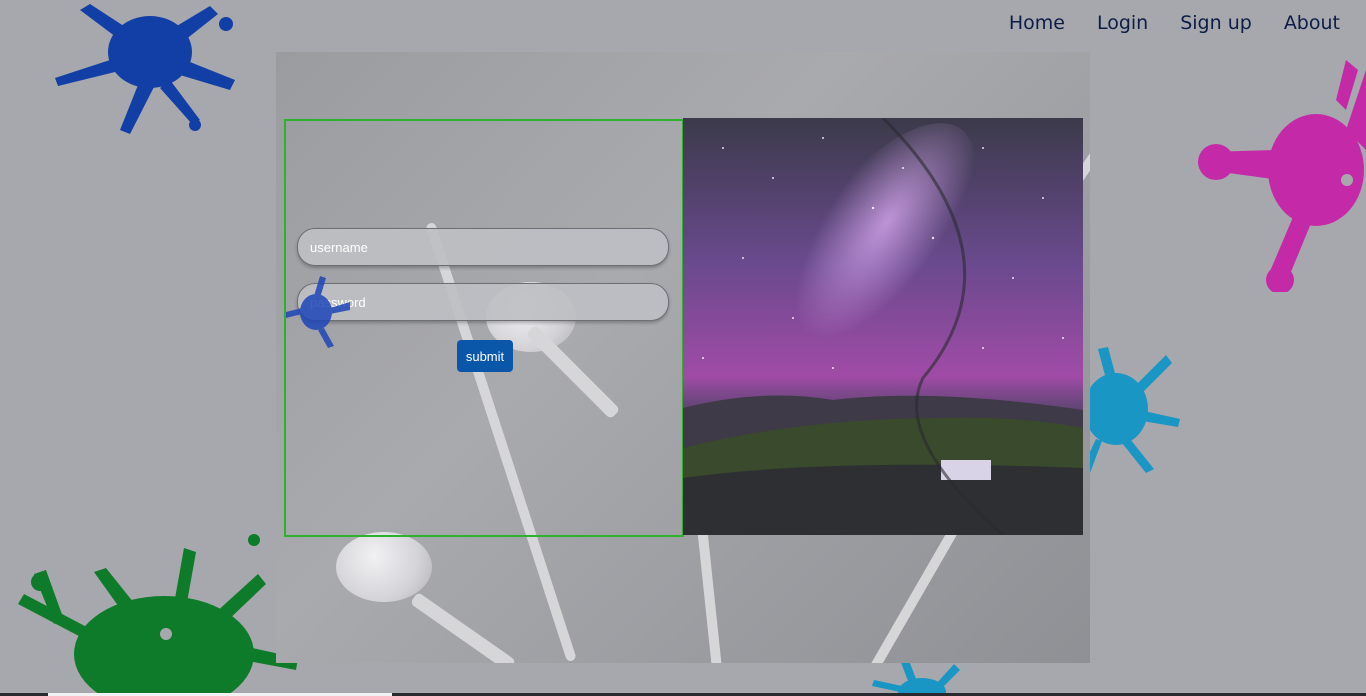  I want to click on nav-login-link: Login, so click(1122, 23).